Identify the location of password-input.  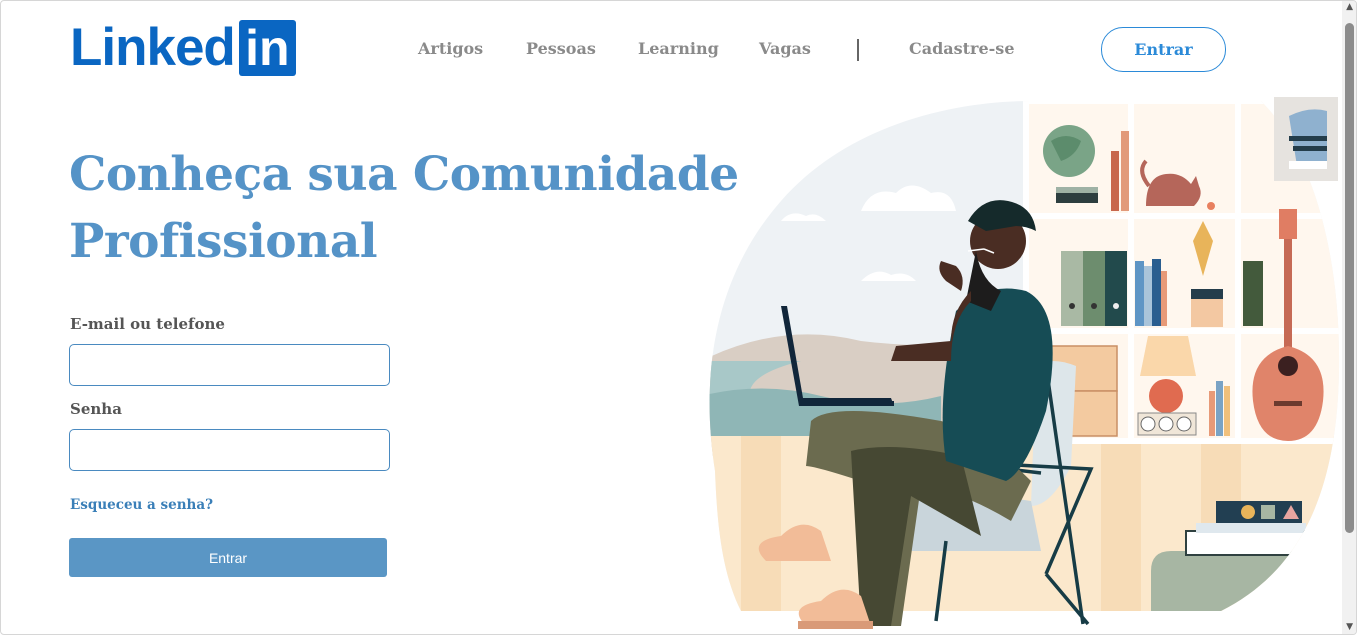
(229, 450).